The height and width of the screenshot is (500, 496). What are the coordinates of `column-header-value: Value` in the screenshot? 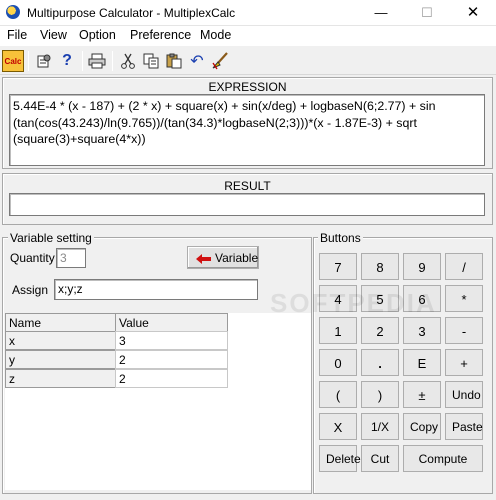 It's located at (171, 322).